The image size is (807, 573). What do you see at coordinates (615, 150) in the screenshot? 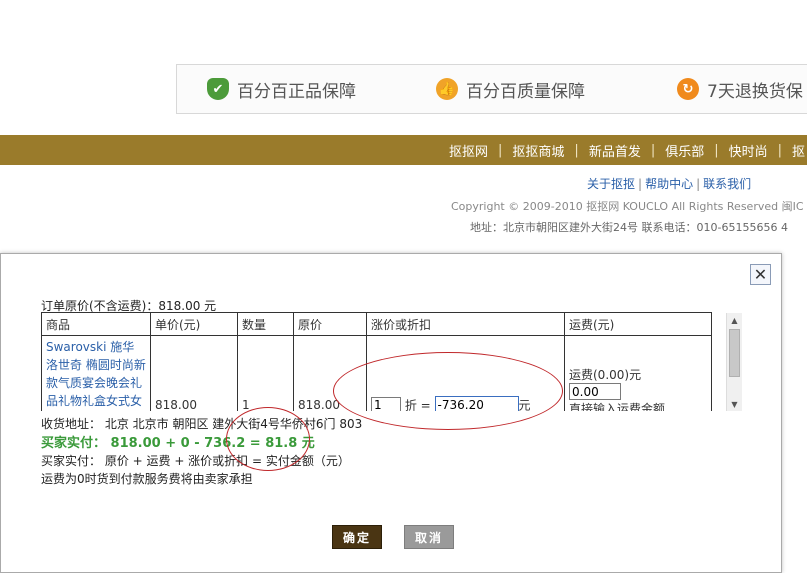
I see `nav-link-new: 新品首发` at bounding box center [615, 150].